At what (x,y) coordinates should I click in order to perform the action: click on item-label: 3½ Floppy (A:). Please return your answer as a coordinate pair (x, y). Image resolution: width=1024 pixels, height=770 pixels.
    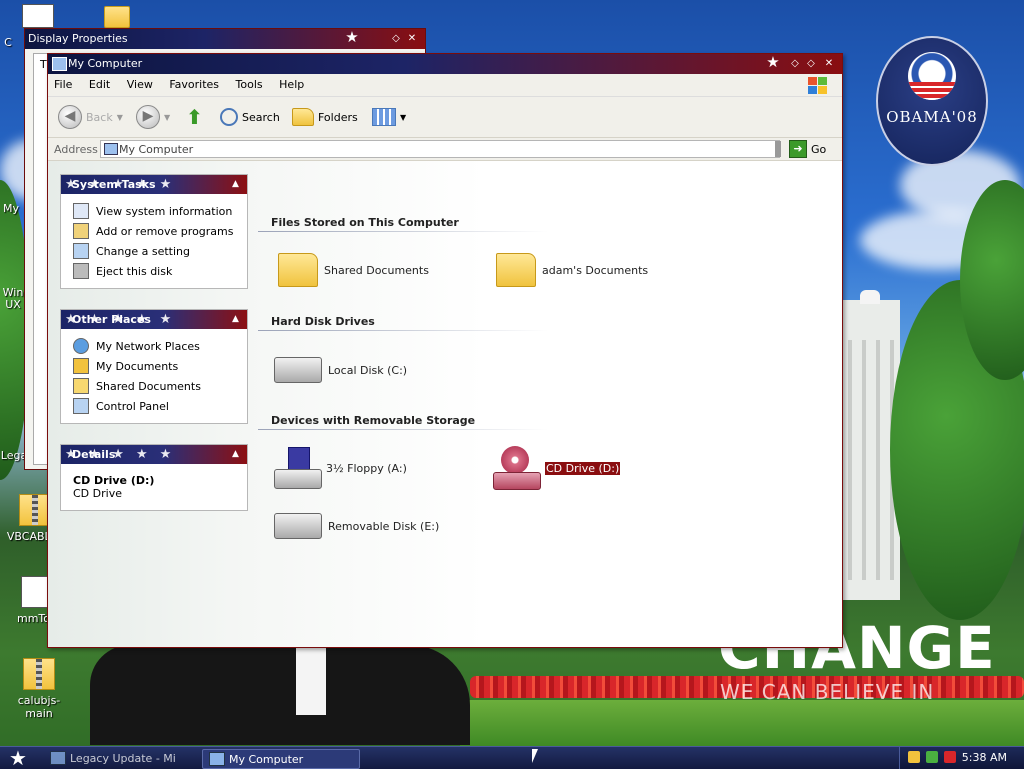
    Looking at the image, I should click on (366, 468).